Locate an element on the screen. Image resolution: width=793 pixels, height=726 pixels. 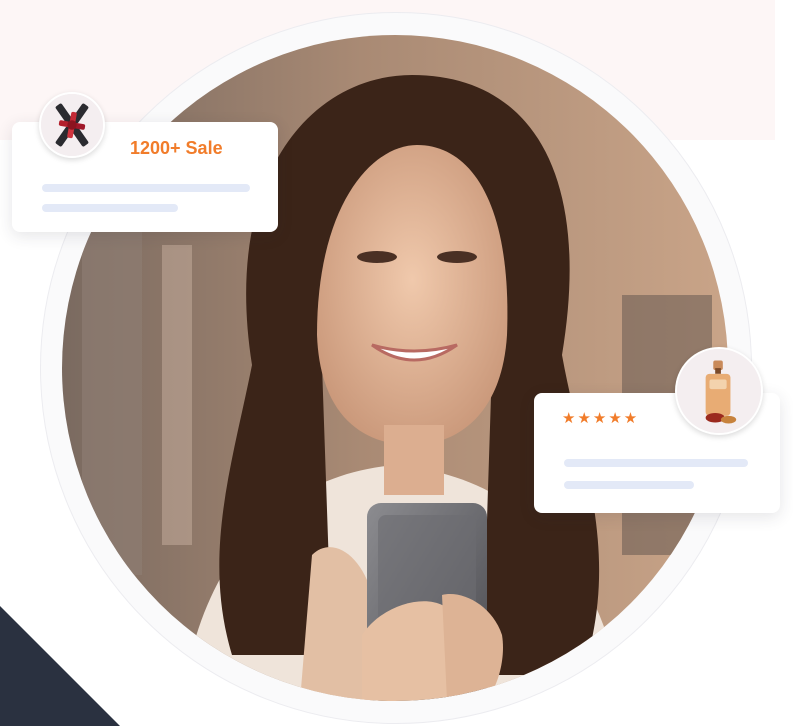
perfume-bottle-icon is located at coordinates (719, 391).